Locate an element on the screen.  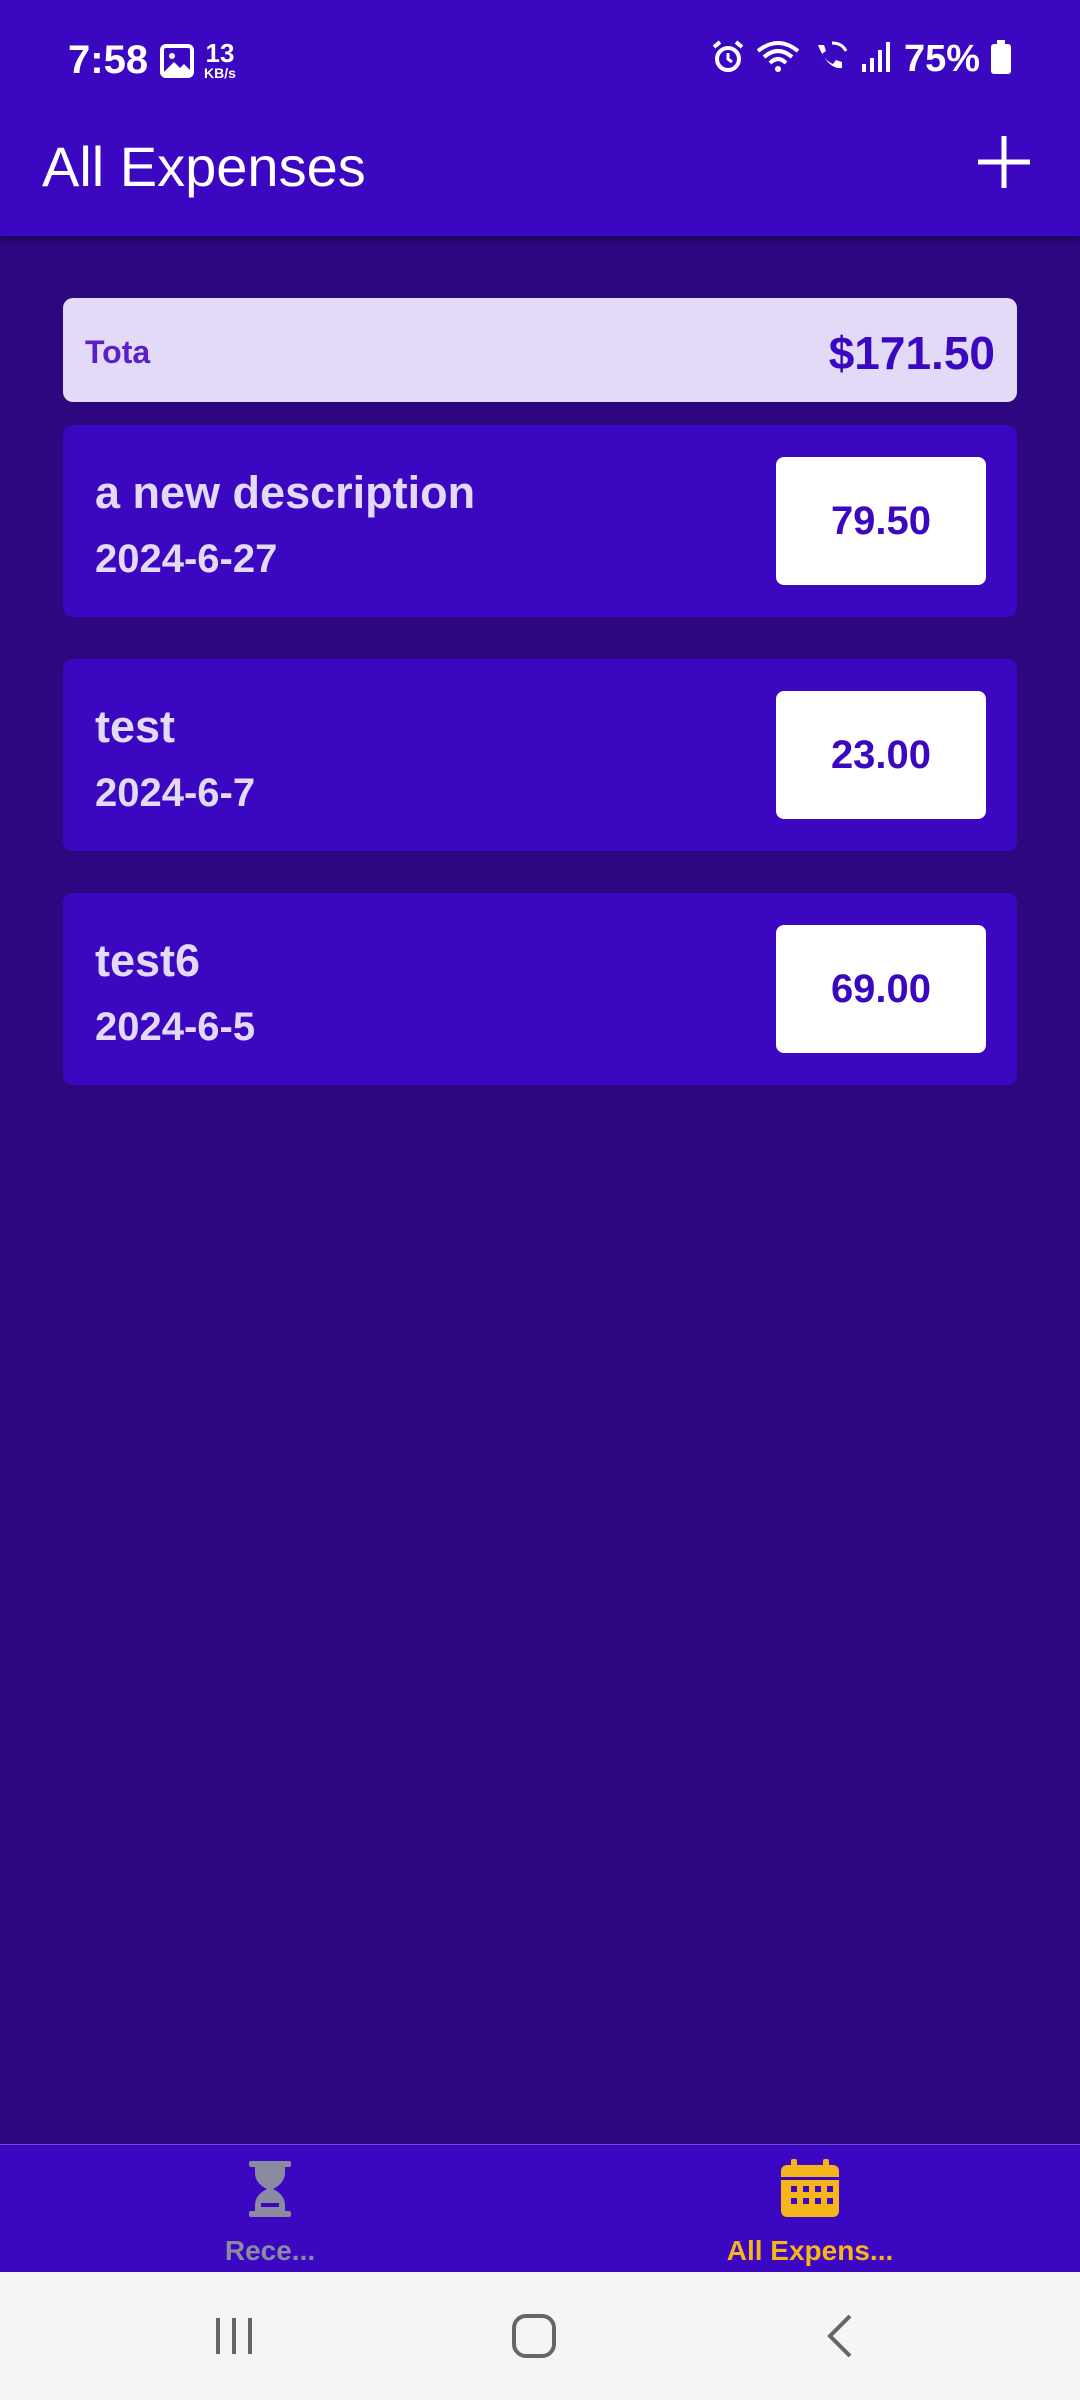
app-bar: All Expenses is located at coordinates (540, 178).